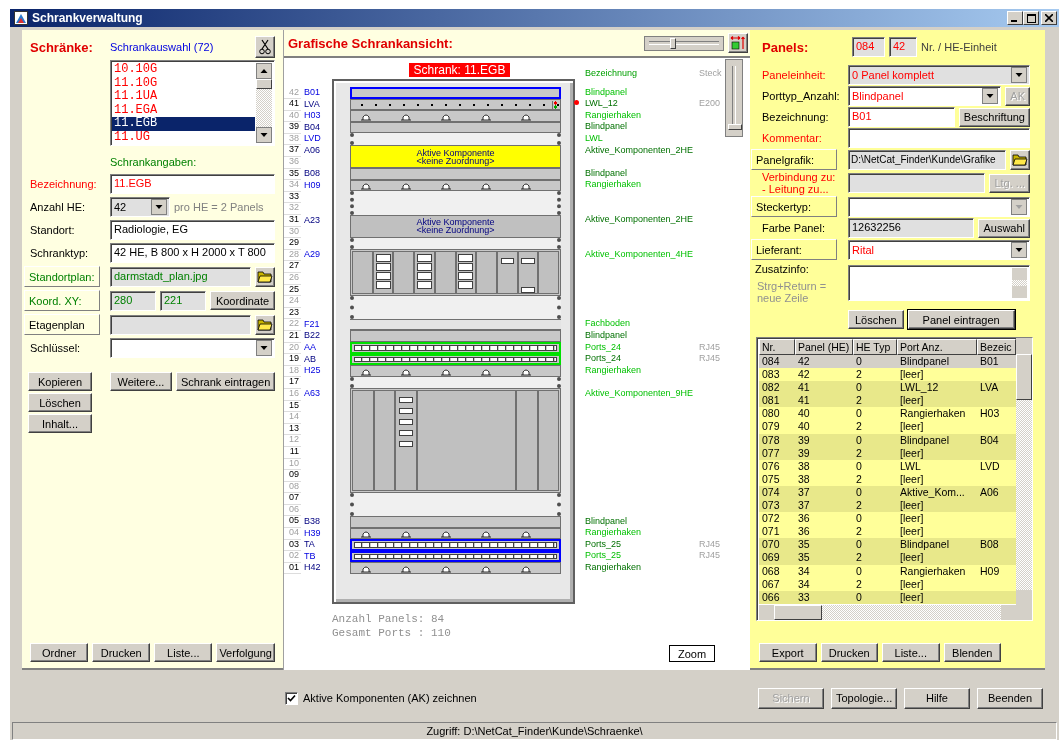  I want to click on field-label-button: Etagenplan, so click(62, 324).